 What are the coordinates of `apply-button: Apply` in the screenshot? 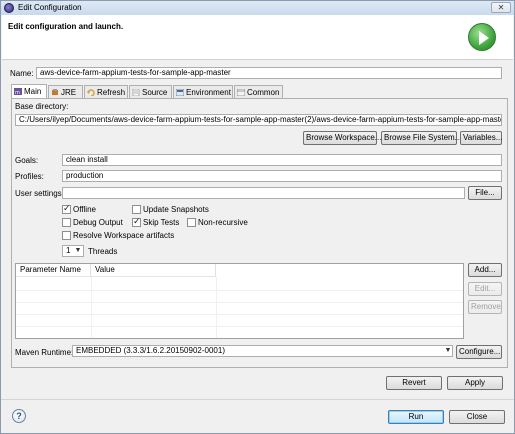 It's located at (475, 383).